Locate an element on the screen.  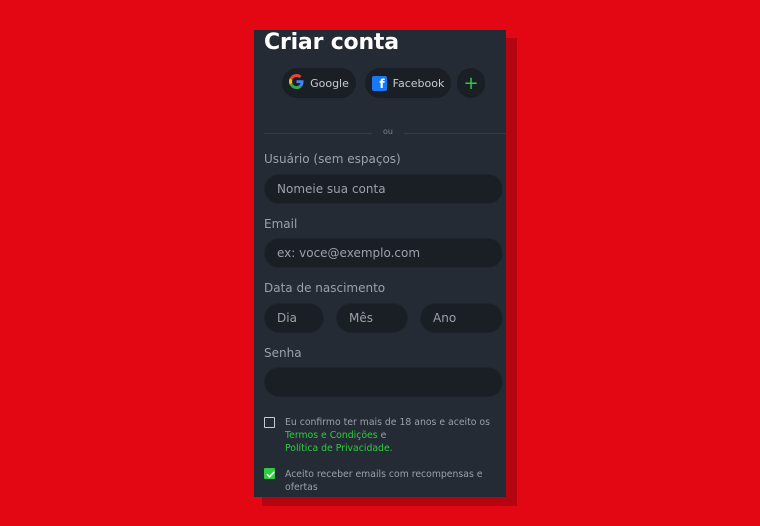
birth-day-input is located at coordinates (294, 318).